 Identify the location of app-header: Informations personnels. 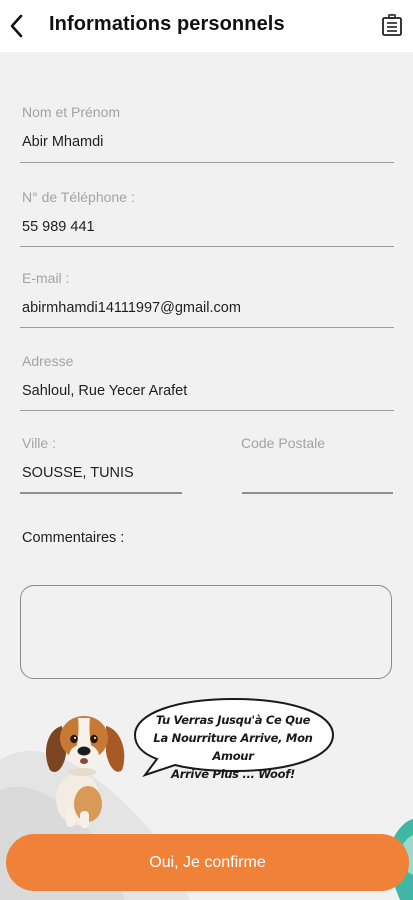
(206, 26).